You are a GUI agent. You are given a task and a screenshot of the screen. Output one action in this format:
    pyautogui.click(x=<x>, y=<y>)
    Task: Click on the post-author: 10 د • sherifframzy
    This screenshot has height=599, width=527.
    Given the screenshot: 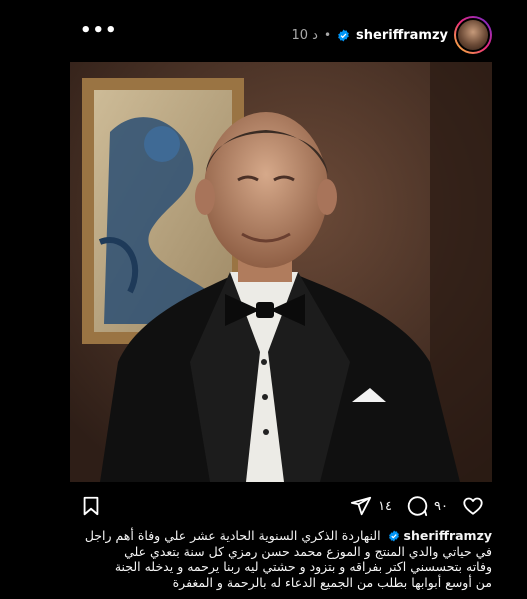 What is the action you would take?
    pyautogui.click(x=391, y=35)
    